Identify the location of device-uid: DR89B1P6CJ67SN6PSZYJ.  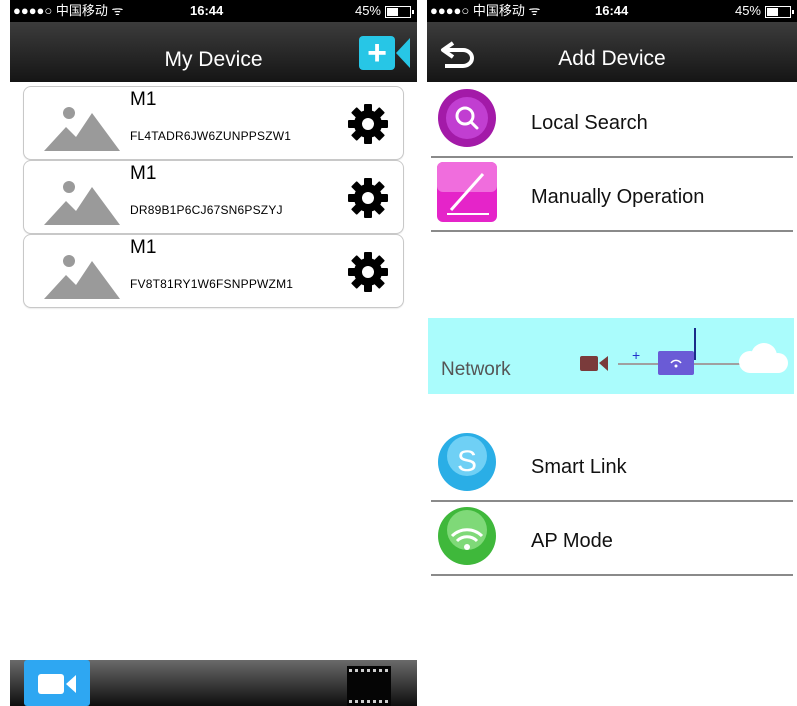
(206, 210).